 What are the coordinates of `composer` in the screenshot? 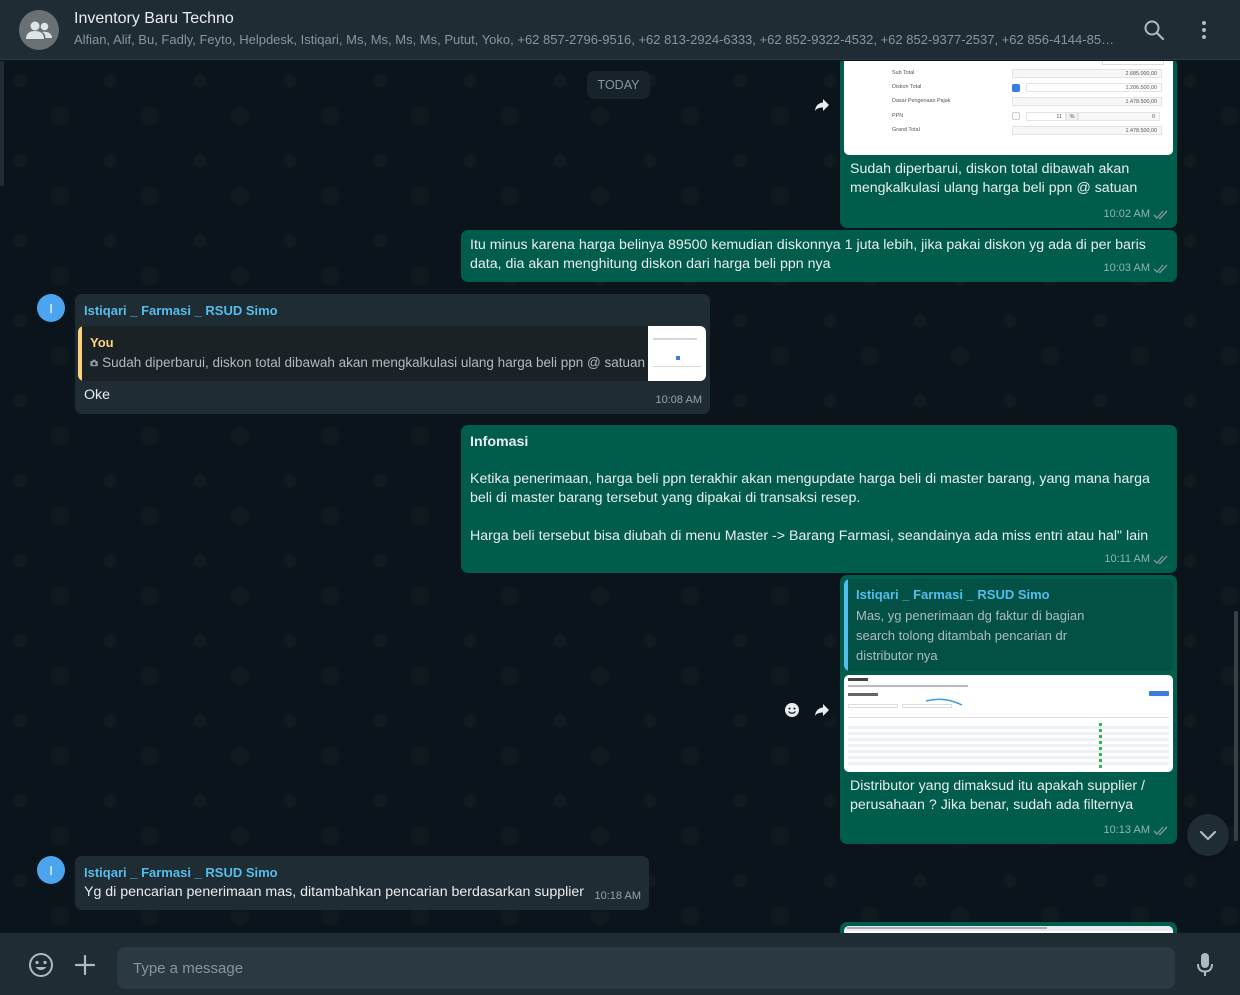 It's located at (620, 964).